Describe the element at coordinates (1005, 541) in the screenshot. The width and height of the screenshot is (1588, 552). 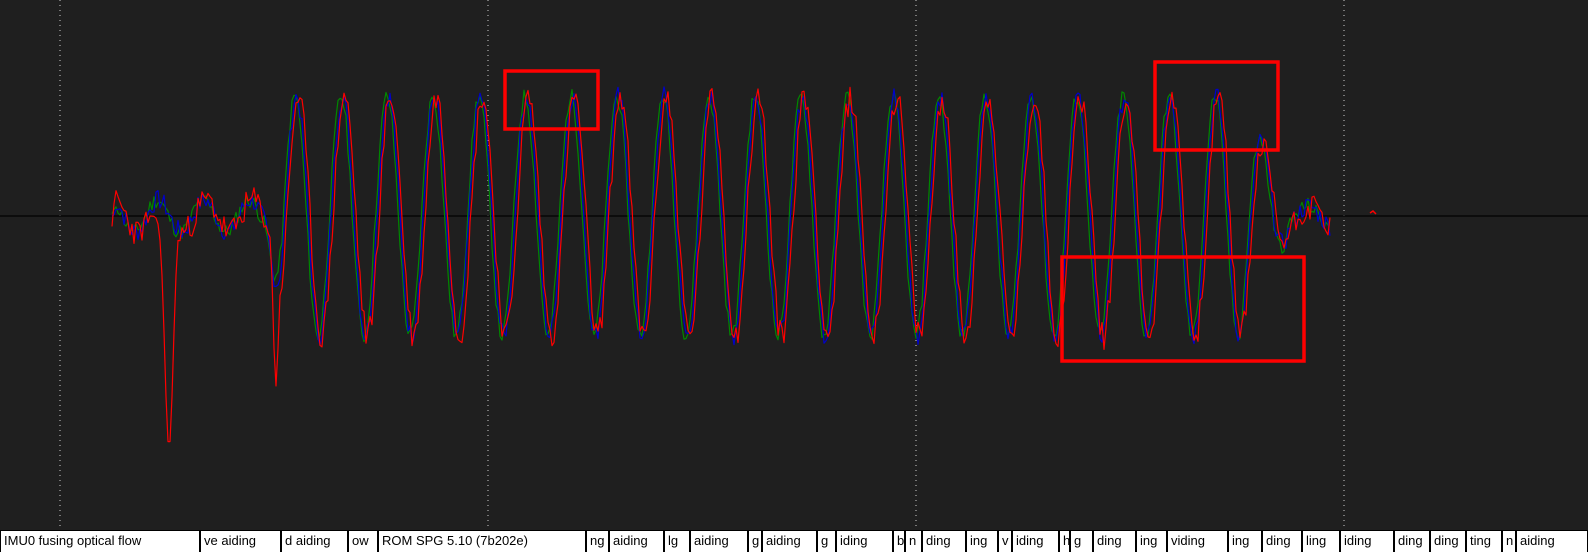
I see `message-label: v` at that location.